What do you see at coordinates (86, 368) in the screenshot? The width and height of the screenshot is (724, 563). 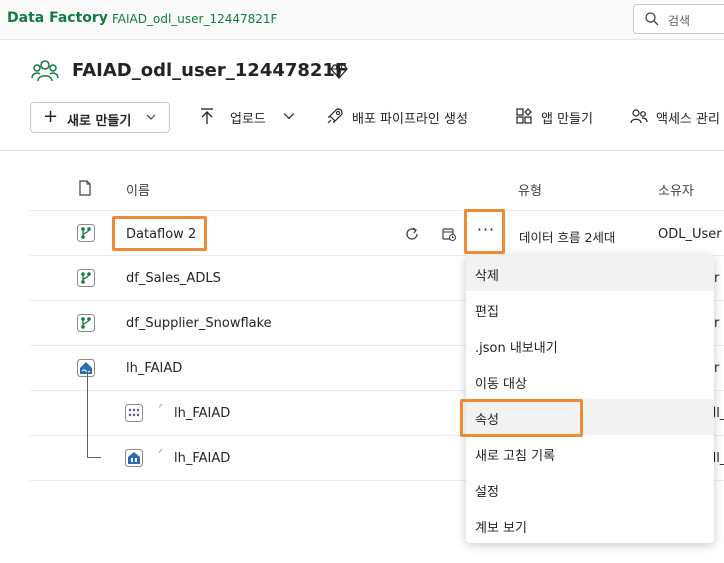 I see `lakehouse-icon` at bounding box center [86, 368].